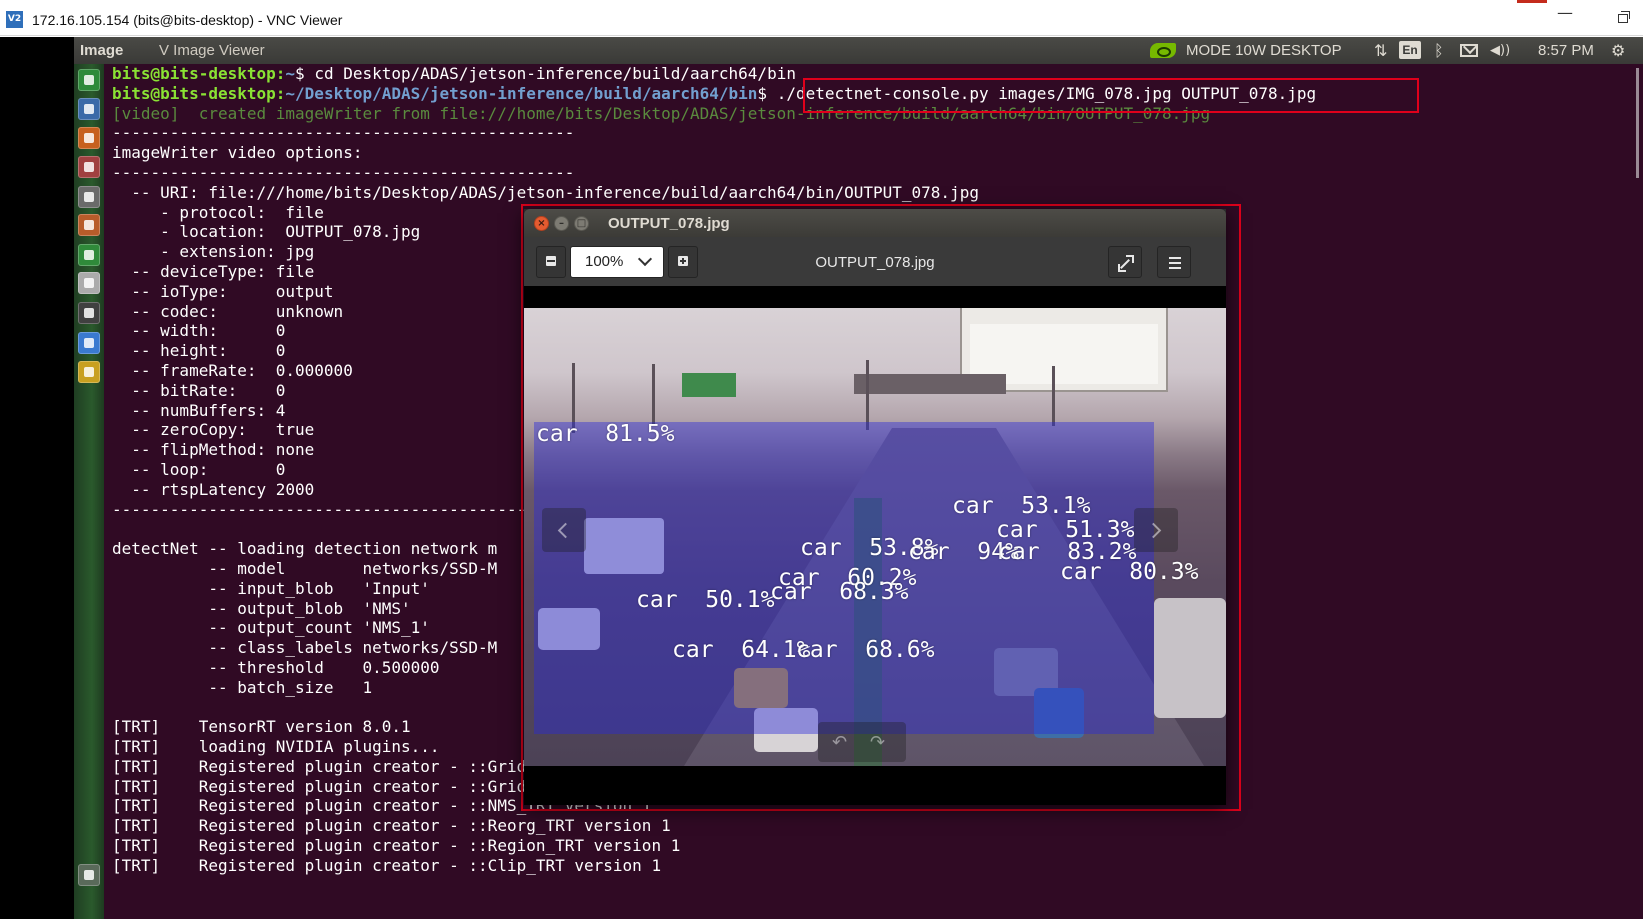  I want to click on spreadsheet-icon, so click(89, 255).